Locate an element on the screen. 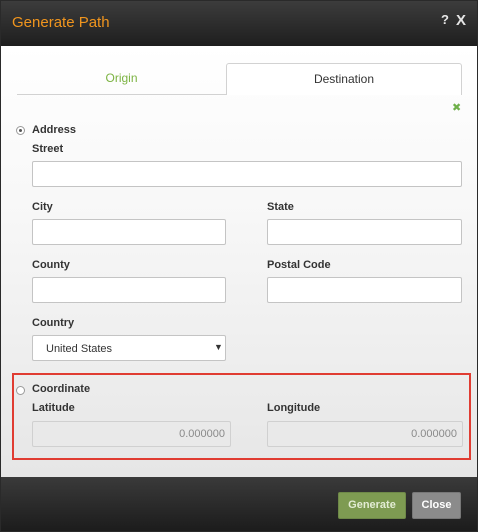 This screenshot has width=478, height=532. state-input is located at coordinates (364, 232).